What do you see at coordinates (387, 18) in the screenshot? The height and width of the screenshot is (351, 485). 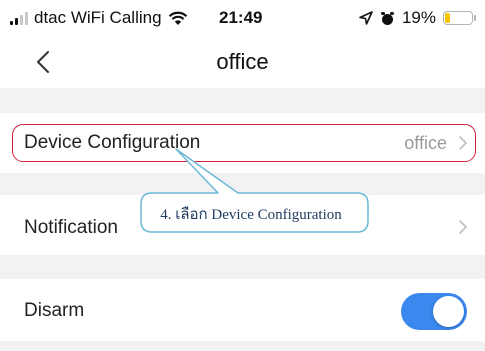 I see `alarm-icon` at bounding box center [387, 18].